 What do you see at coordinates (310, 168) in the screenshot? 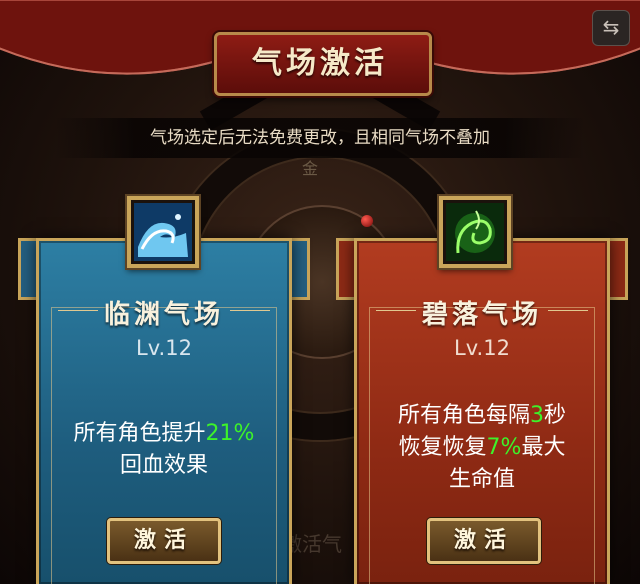
I see `bagua-gold-label: 金` at bounding box center [310, 168].